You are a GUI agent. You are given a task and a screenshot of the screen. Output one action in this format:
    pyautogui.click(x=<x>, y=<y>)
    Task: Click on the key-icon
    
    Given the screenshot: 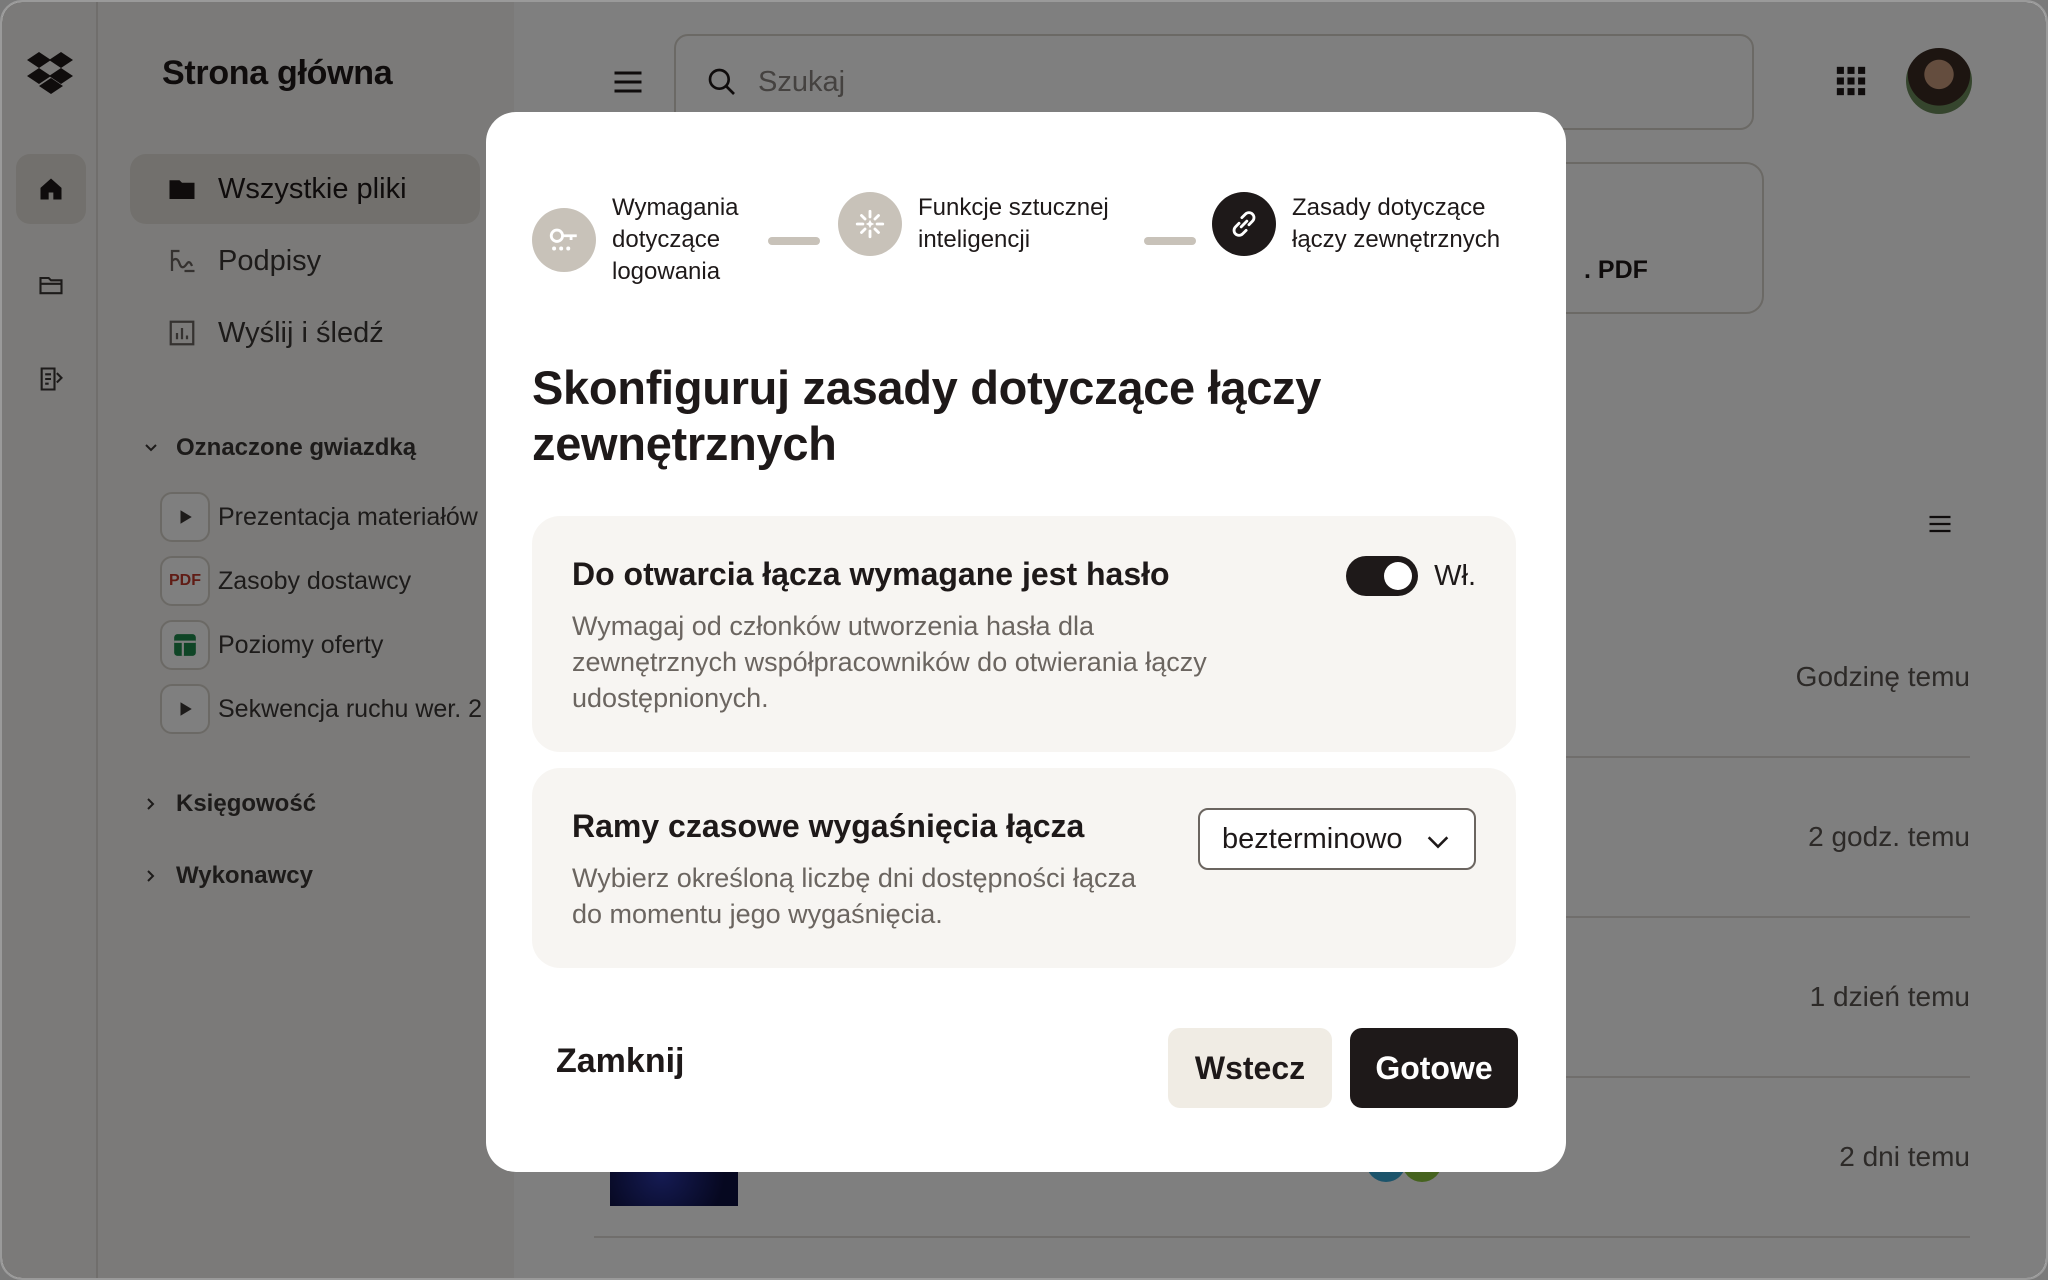 What is the action you would take?
    pyautogui.click(x=564, y=240)
    